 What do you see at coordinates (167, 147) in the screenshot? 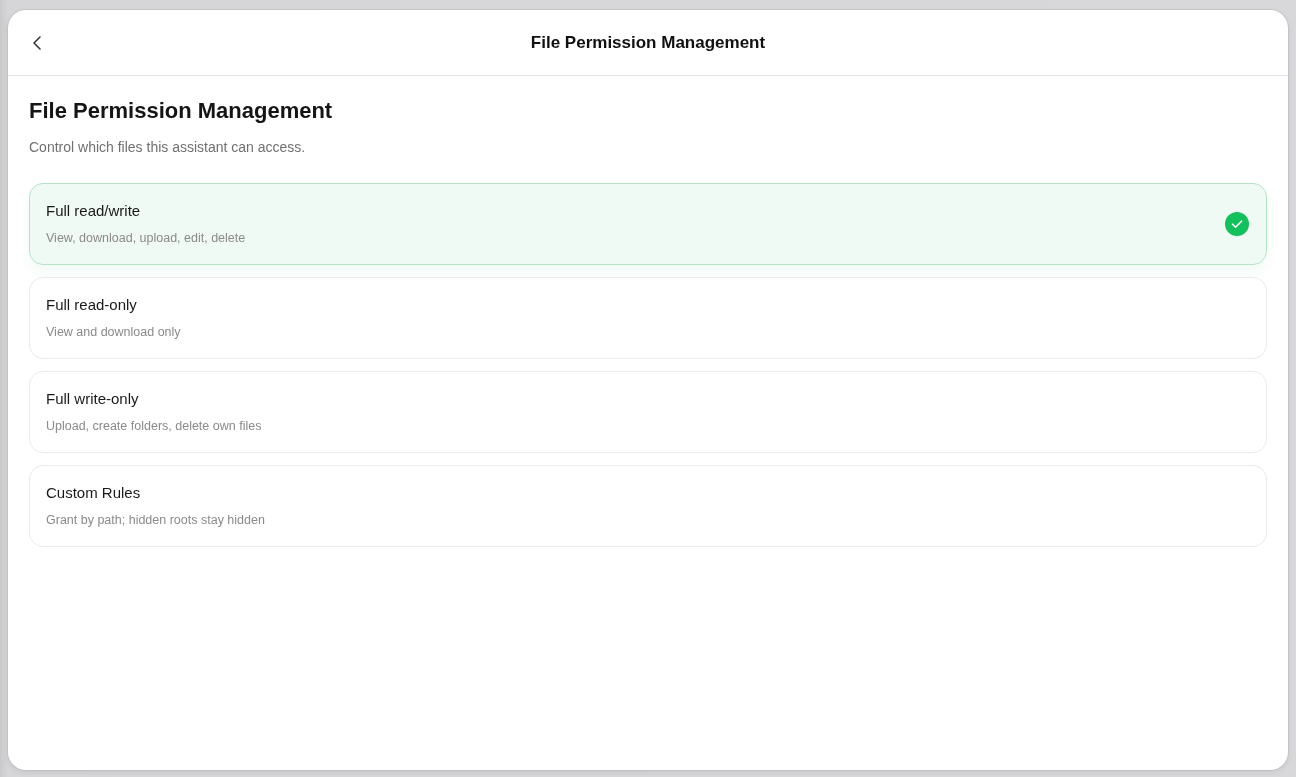
I see `page-description: Control which files this assistant can access.` at bounding box center [167, 147].